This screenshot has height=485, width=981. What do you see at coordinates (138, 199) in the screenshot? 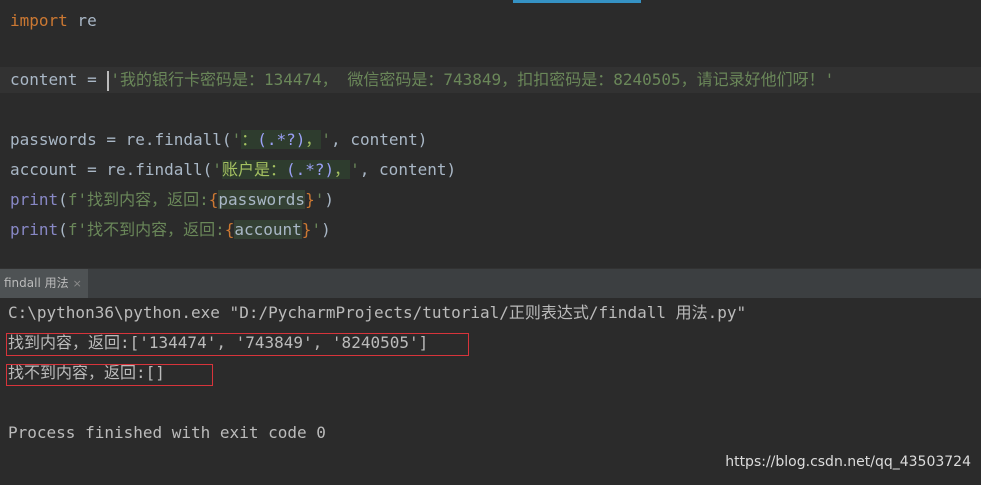
I see `fstring-text: f'找到内容，返回:` at bounding box center [138, 199].